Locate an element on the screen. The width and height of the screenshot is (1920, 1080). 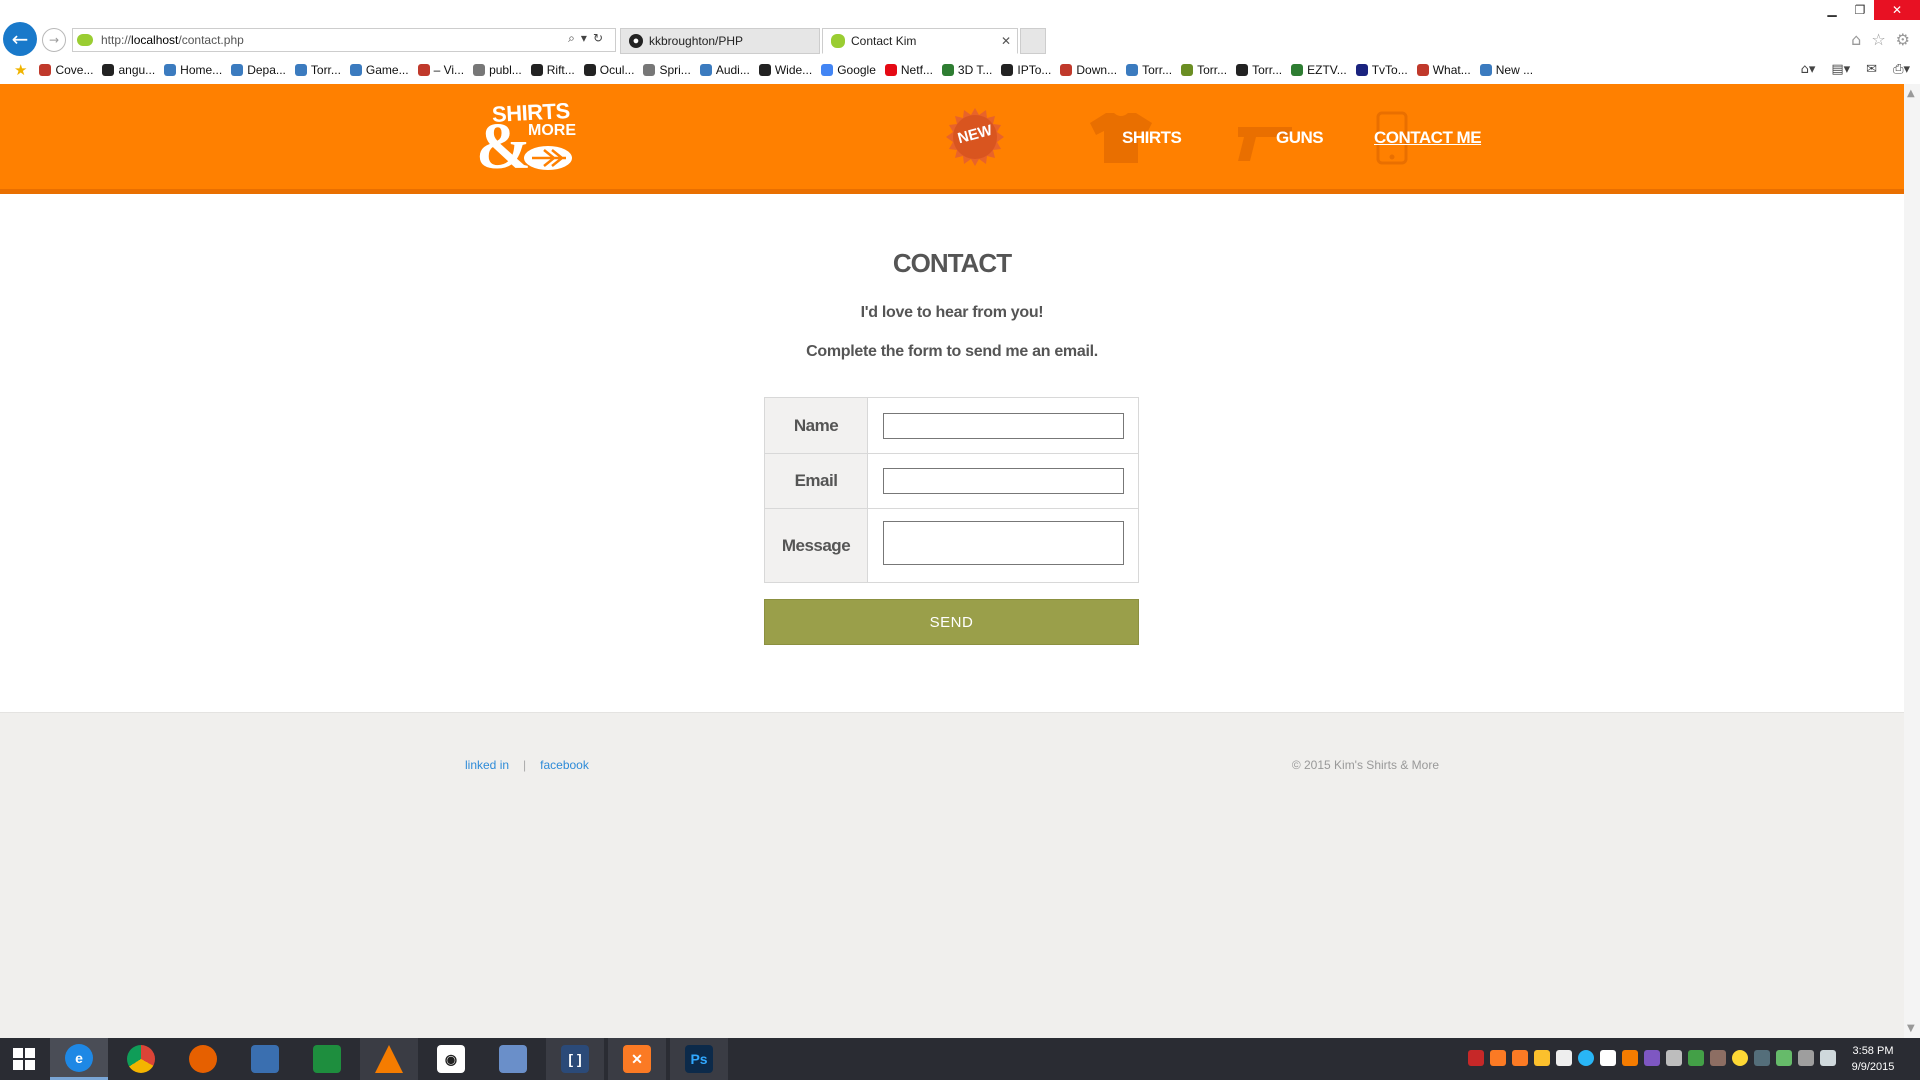
taskbar-vlc is located at coordinates (389, 1059).